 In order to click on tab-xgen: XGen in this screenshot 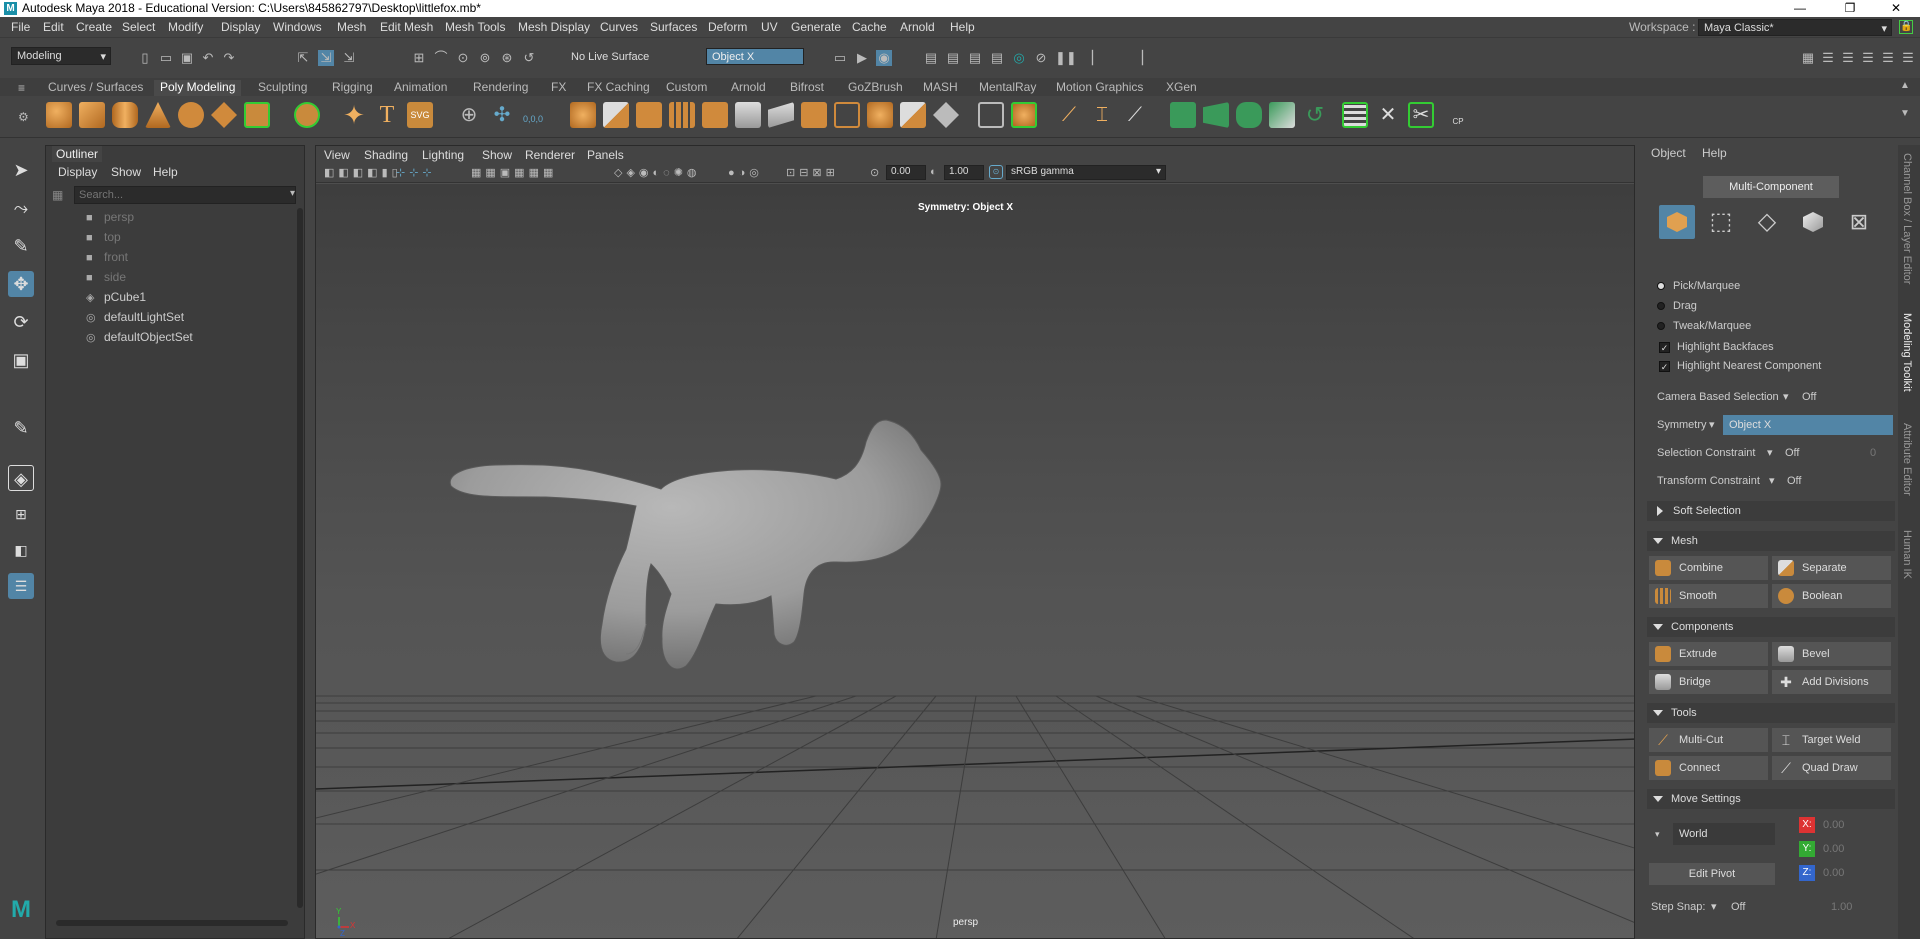, I will do `click(1181, 87)`.